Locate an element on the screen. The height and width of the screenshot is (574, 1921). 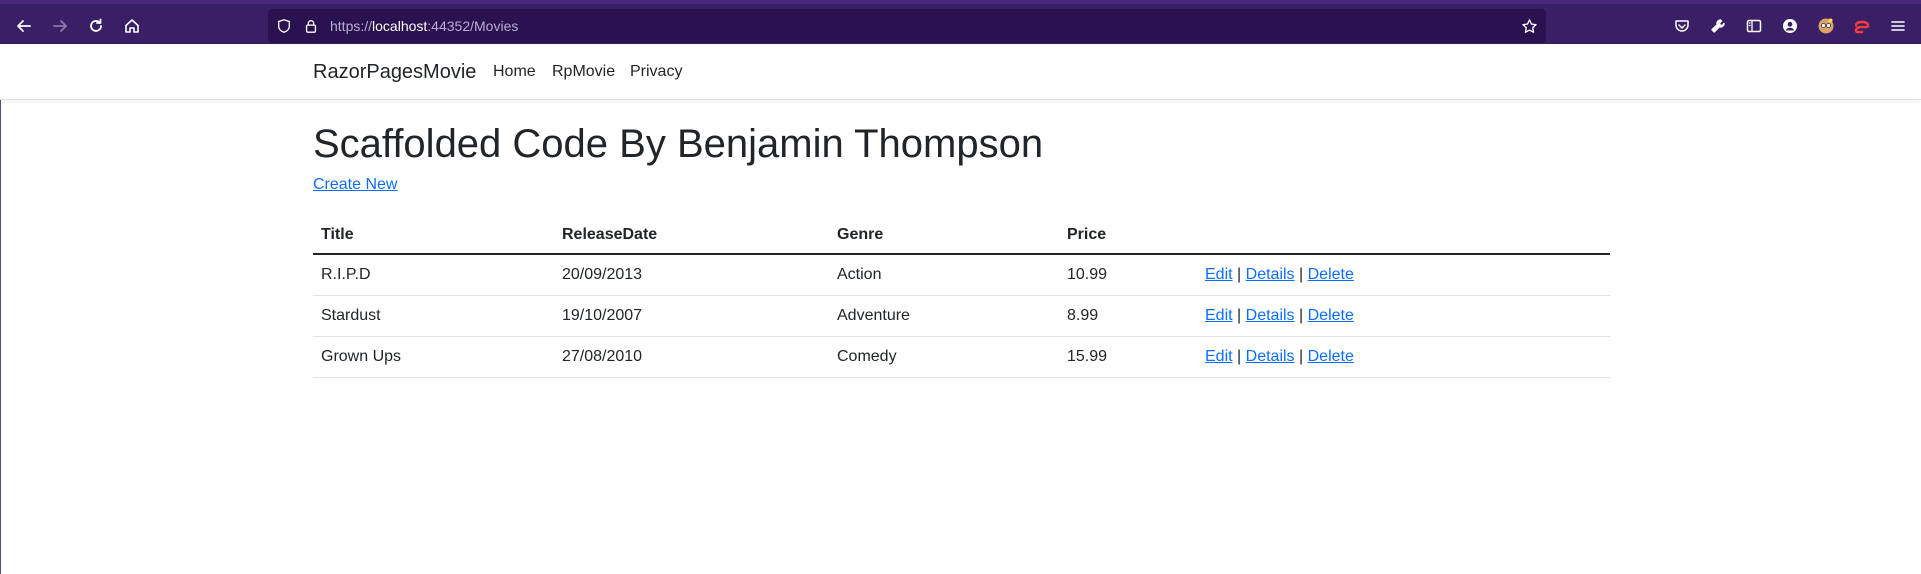
table-header-row: Title ReleaseDate Genre Price is located at coordinates (961, 235).